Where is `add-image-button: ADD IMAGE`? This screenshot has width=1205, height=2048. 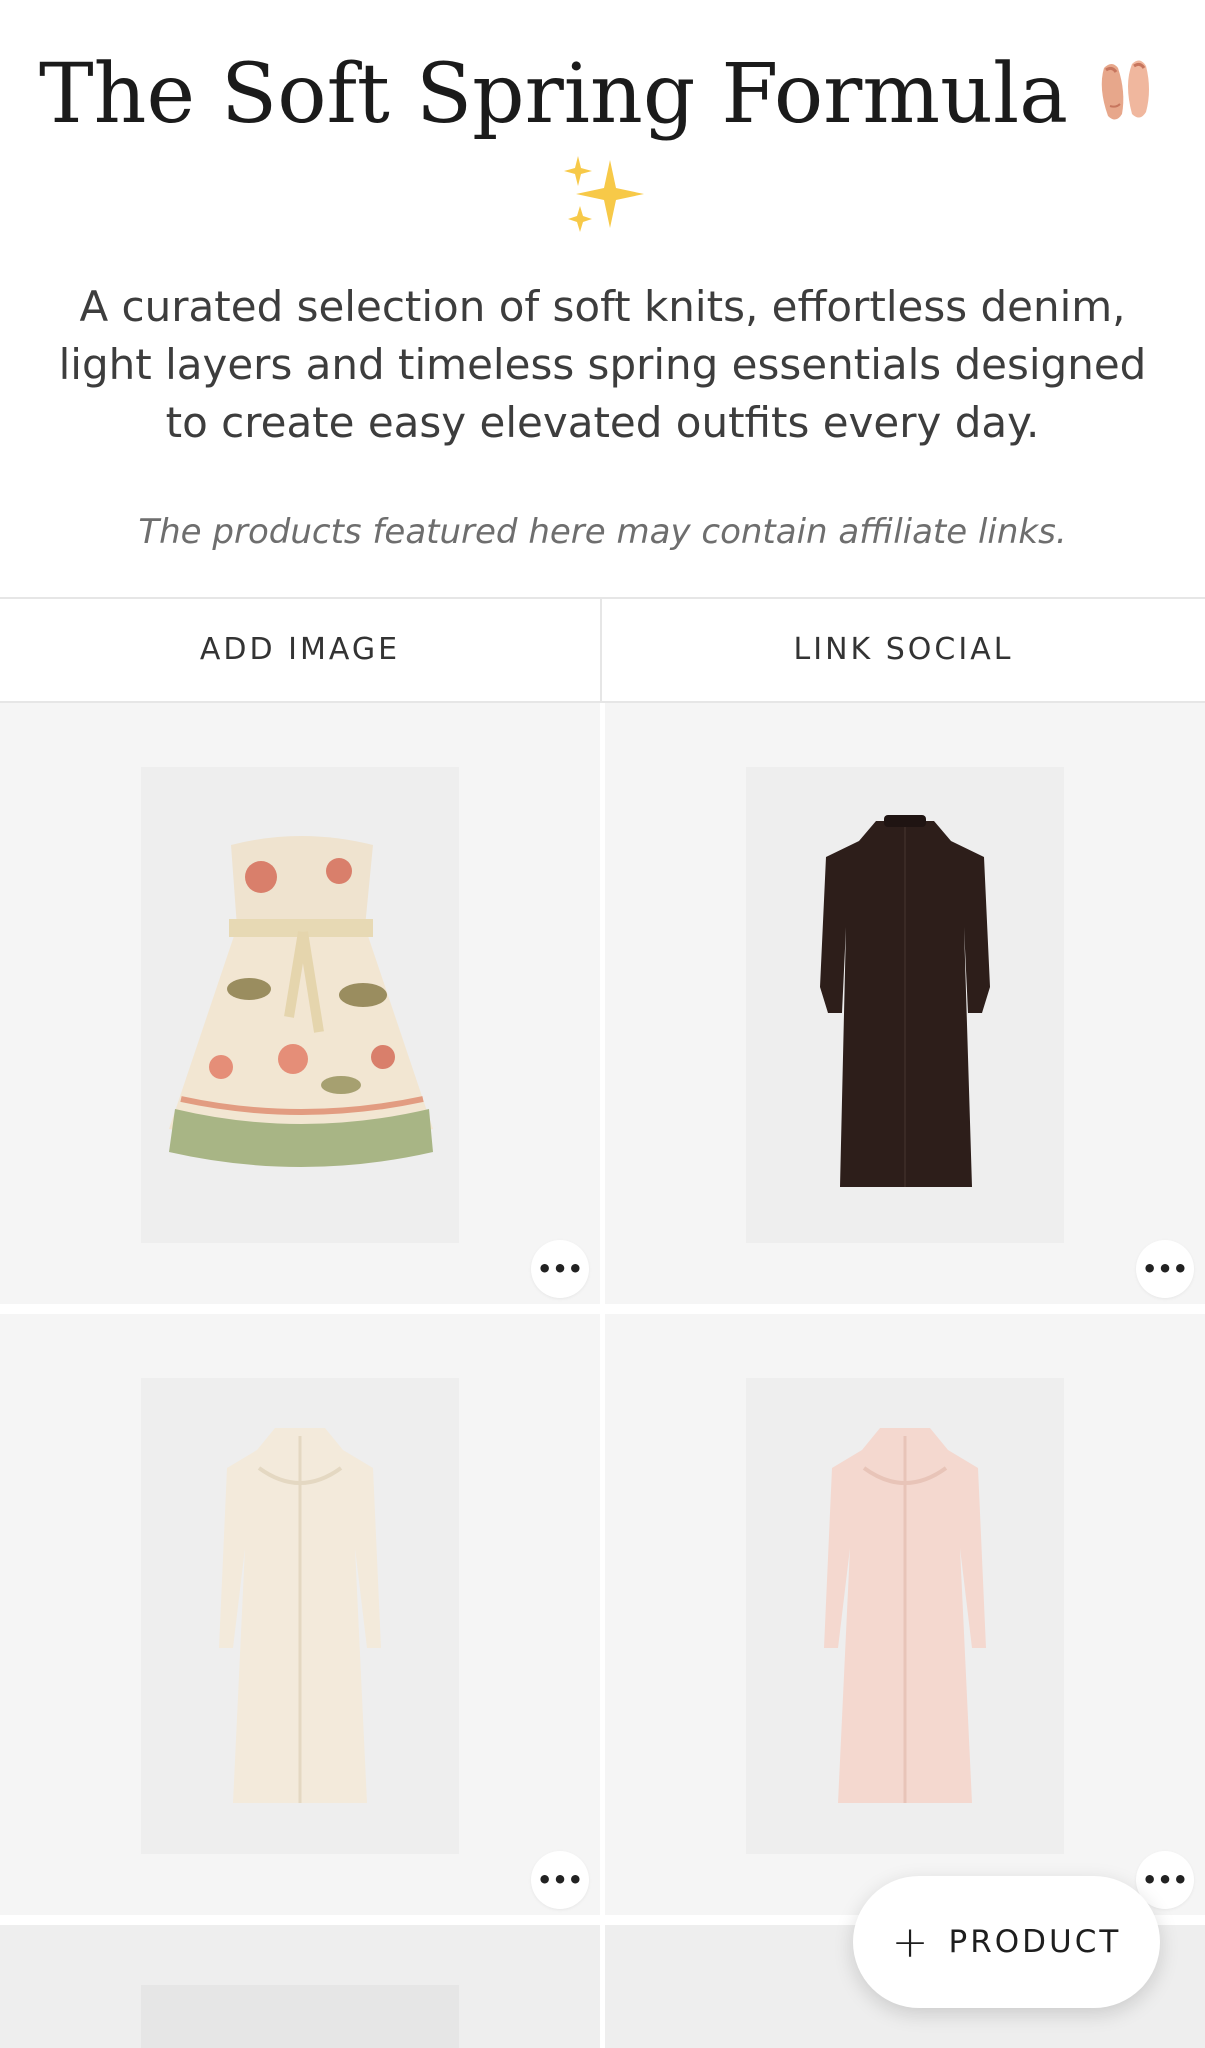
add-image-button: ADD IMAGE is located at coordinates (301, 650).